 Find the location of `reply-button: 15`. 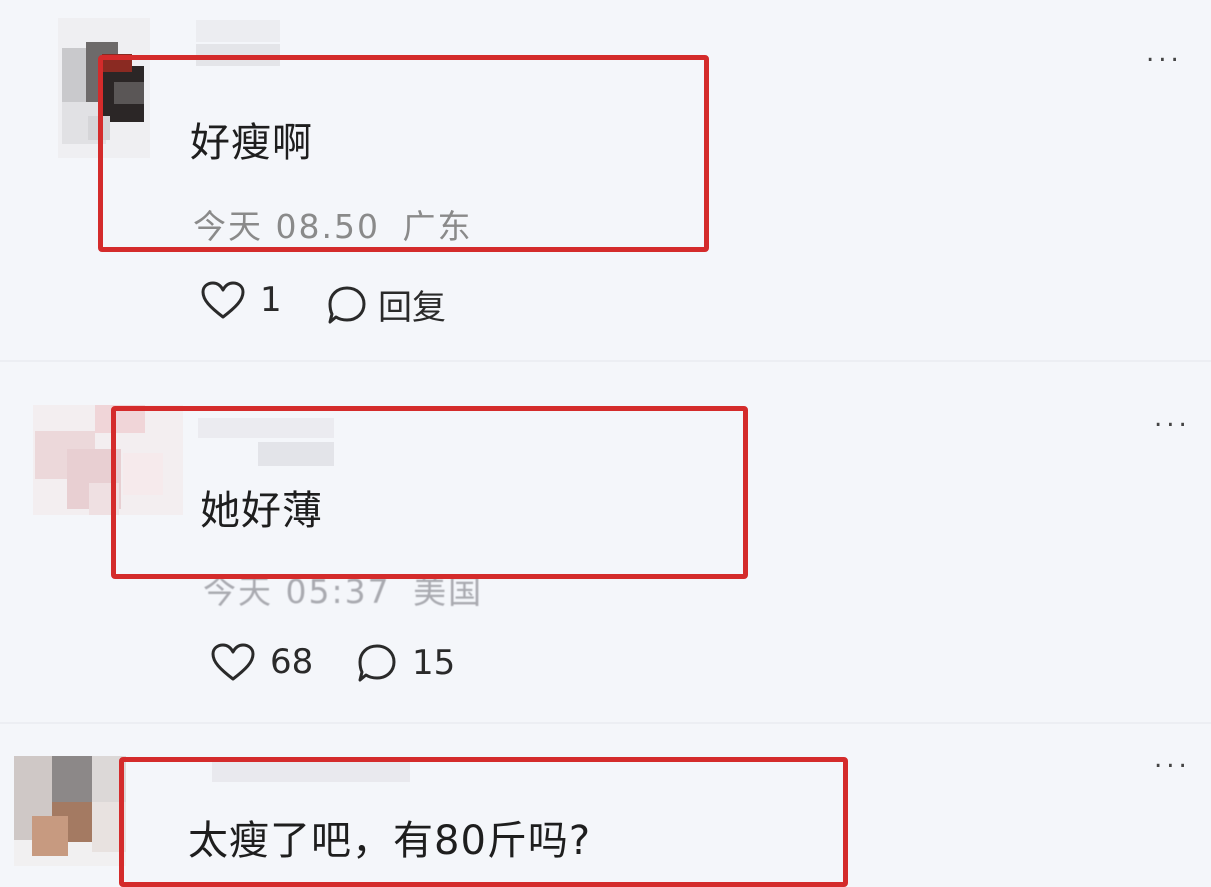

reply-button: 15 is located at coordinates (405, 663).